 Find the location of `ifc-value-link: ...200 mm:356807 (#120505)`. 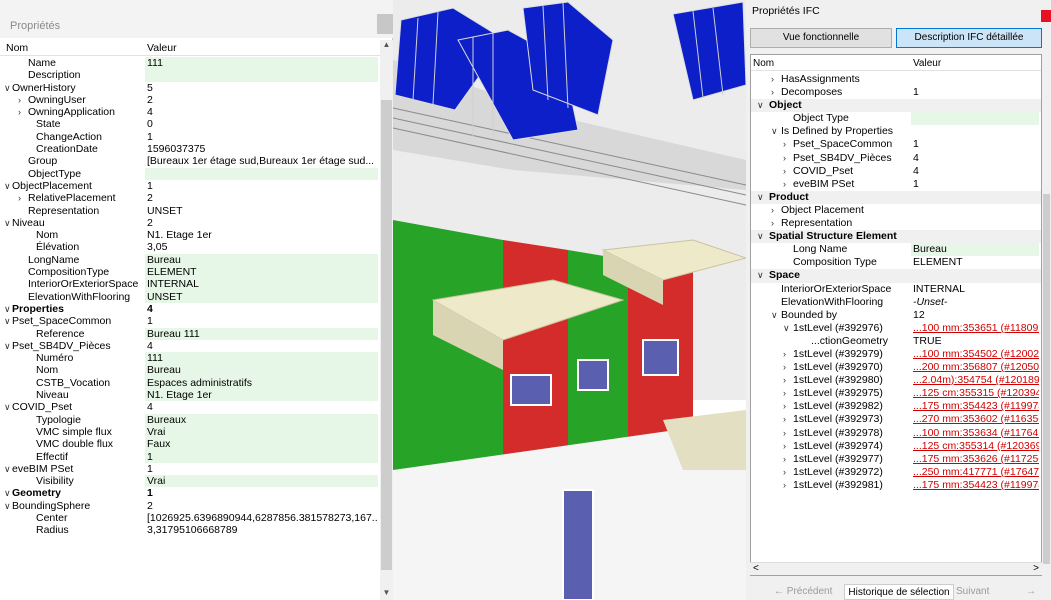

ifc-value-link: ...200 mm:356807 (#120505) is located at coordinates (975, 367).